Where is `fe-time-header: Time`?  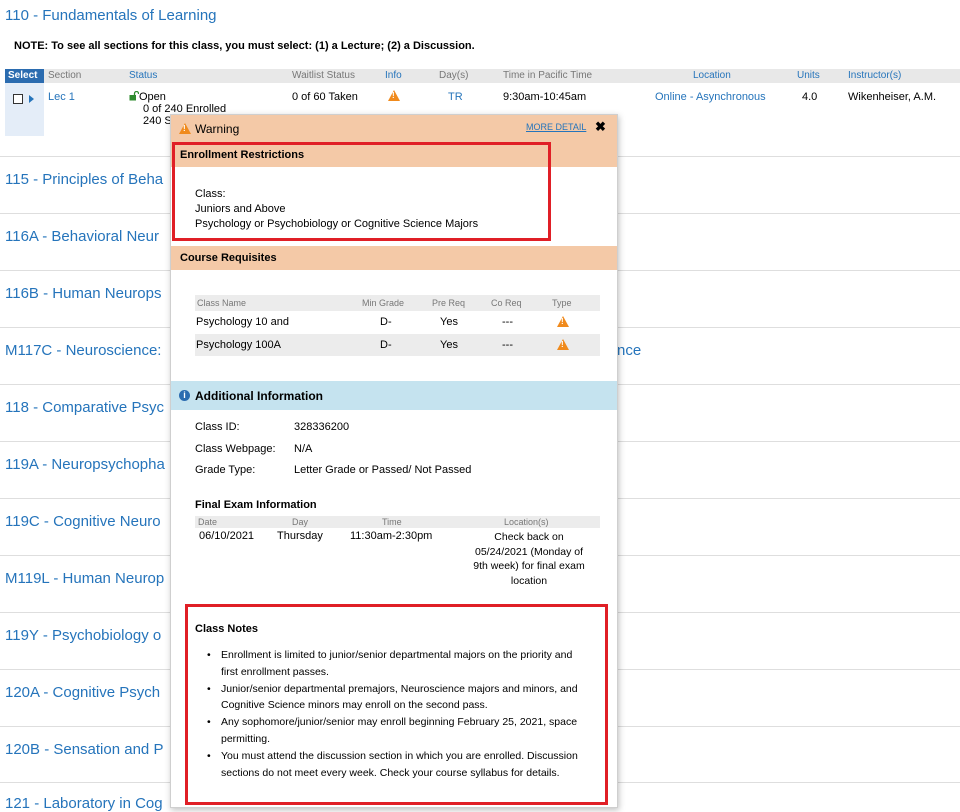
fe-time-header: Time is located at coordinates (392, 522).